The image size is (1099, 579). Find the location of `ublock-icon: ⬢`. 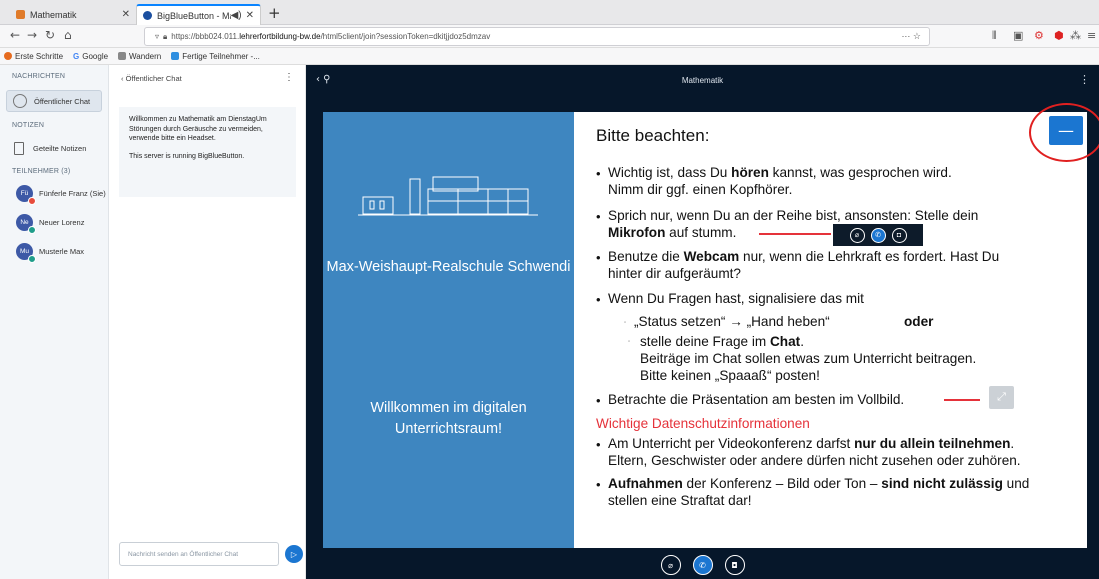

ublock-icon: ⬢ is located at coordinates (1059, 35).